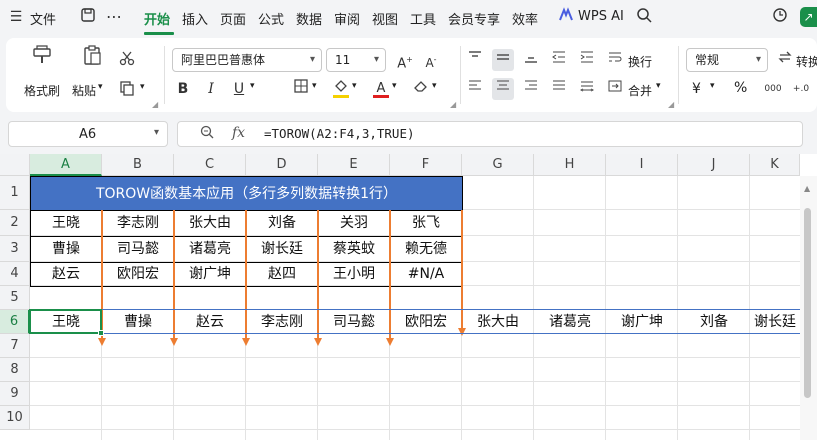  Describe the element at coordinates (385, 18) in the screenshot. I see `tab-view: 视图` at that location.